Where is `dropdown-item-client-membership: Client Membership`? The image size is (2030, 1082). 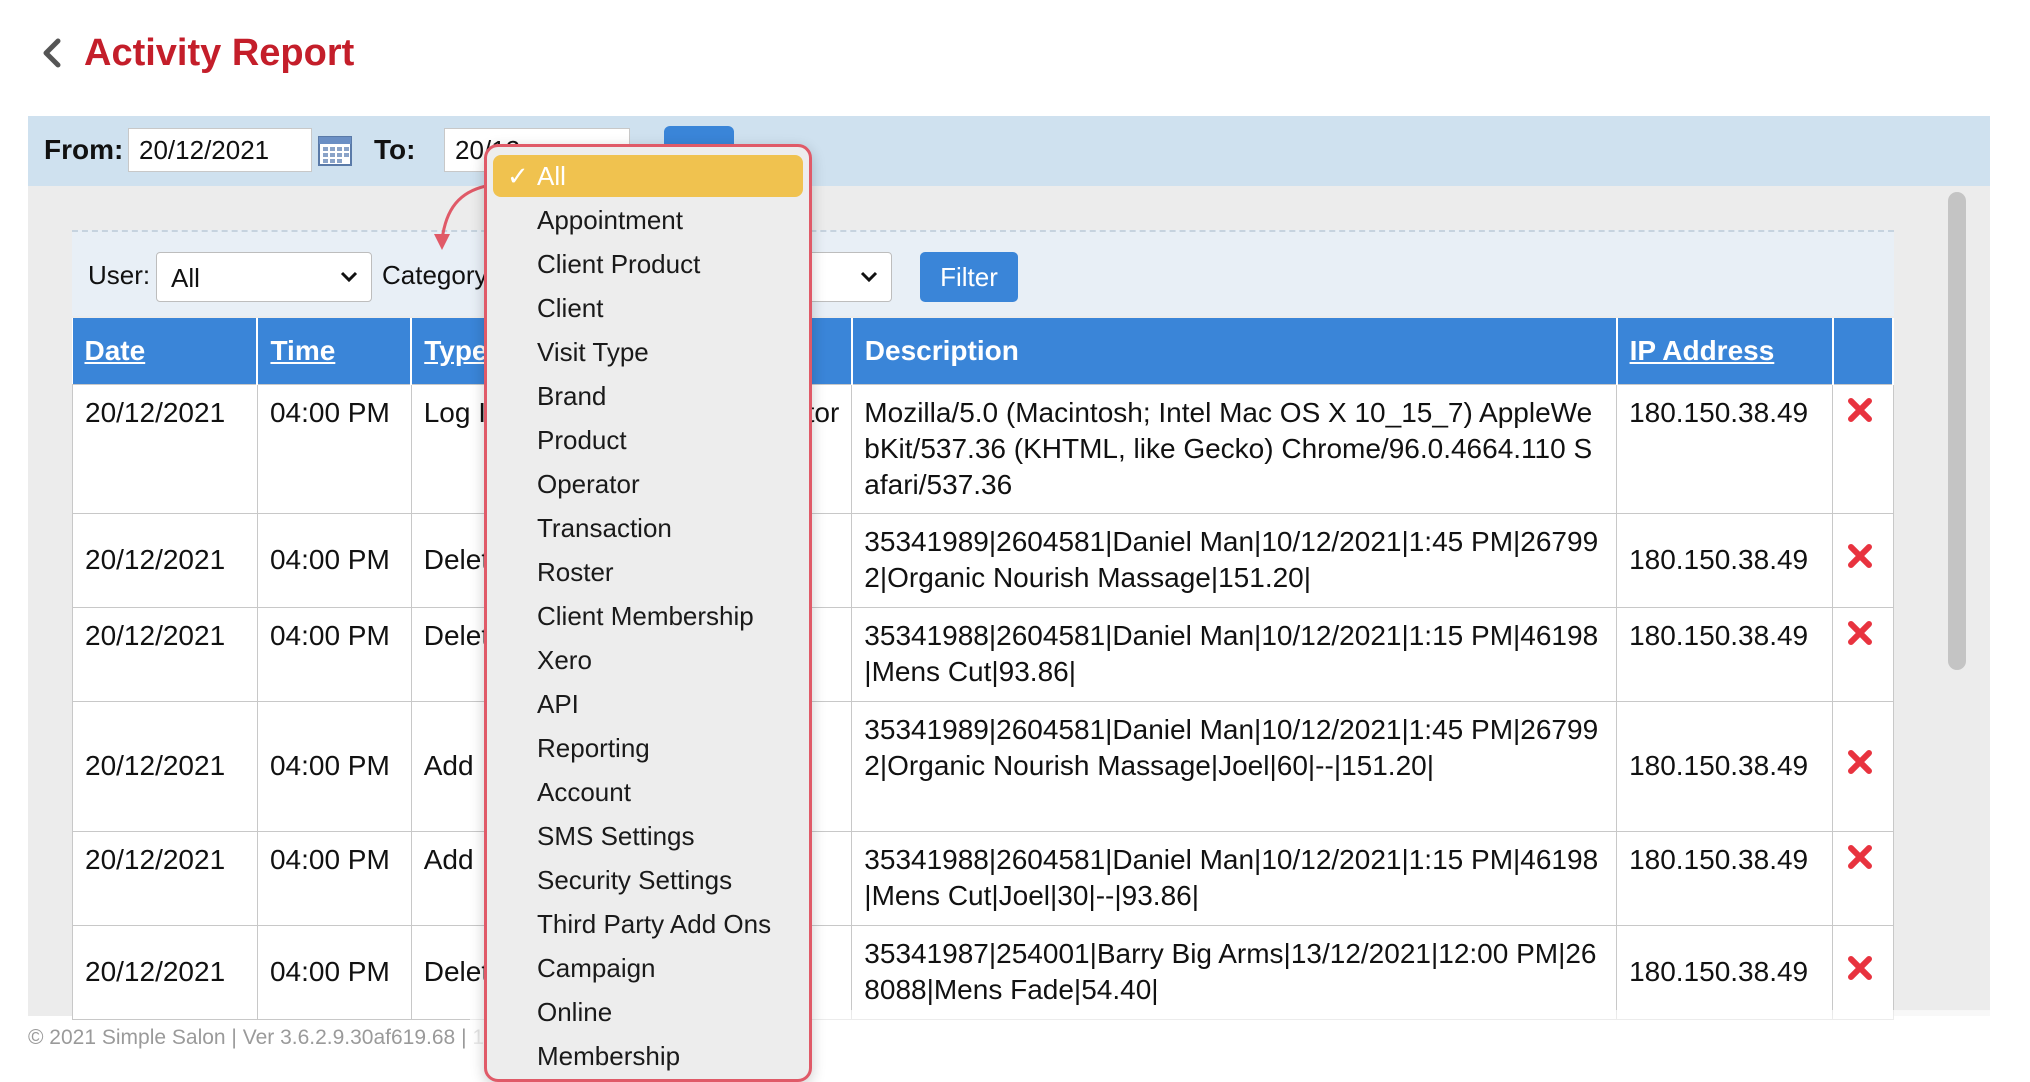
dropdown-item-client-membership: Client Membership is located at coordinates (648, 616).